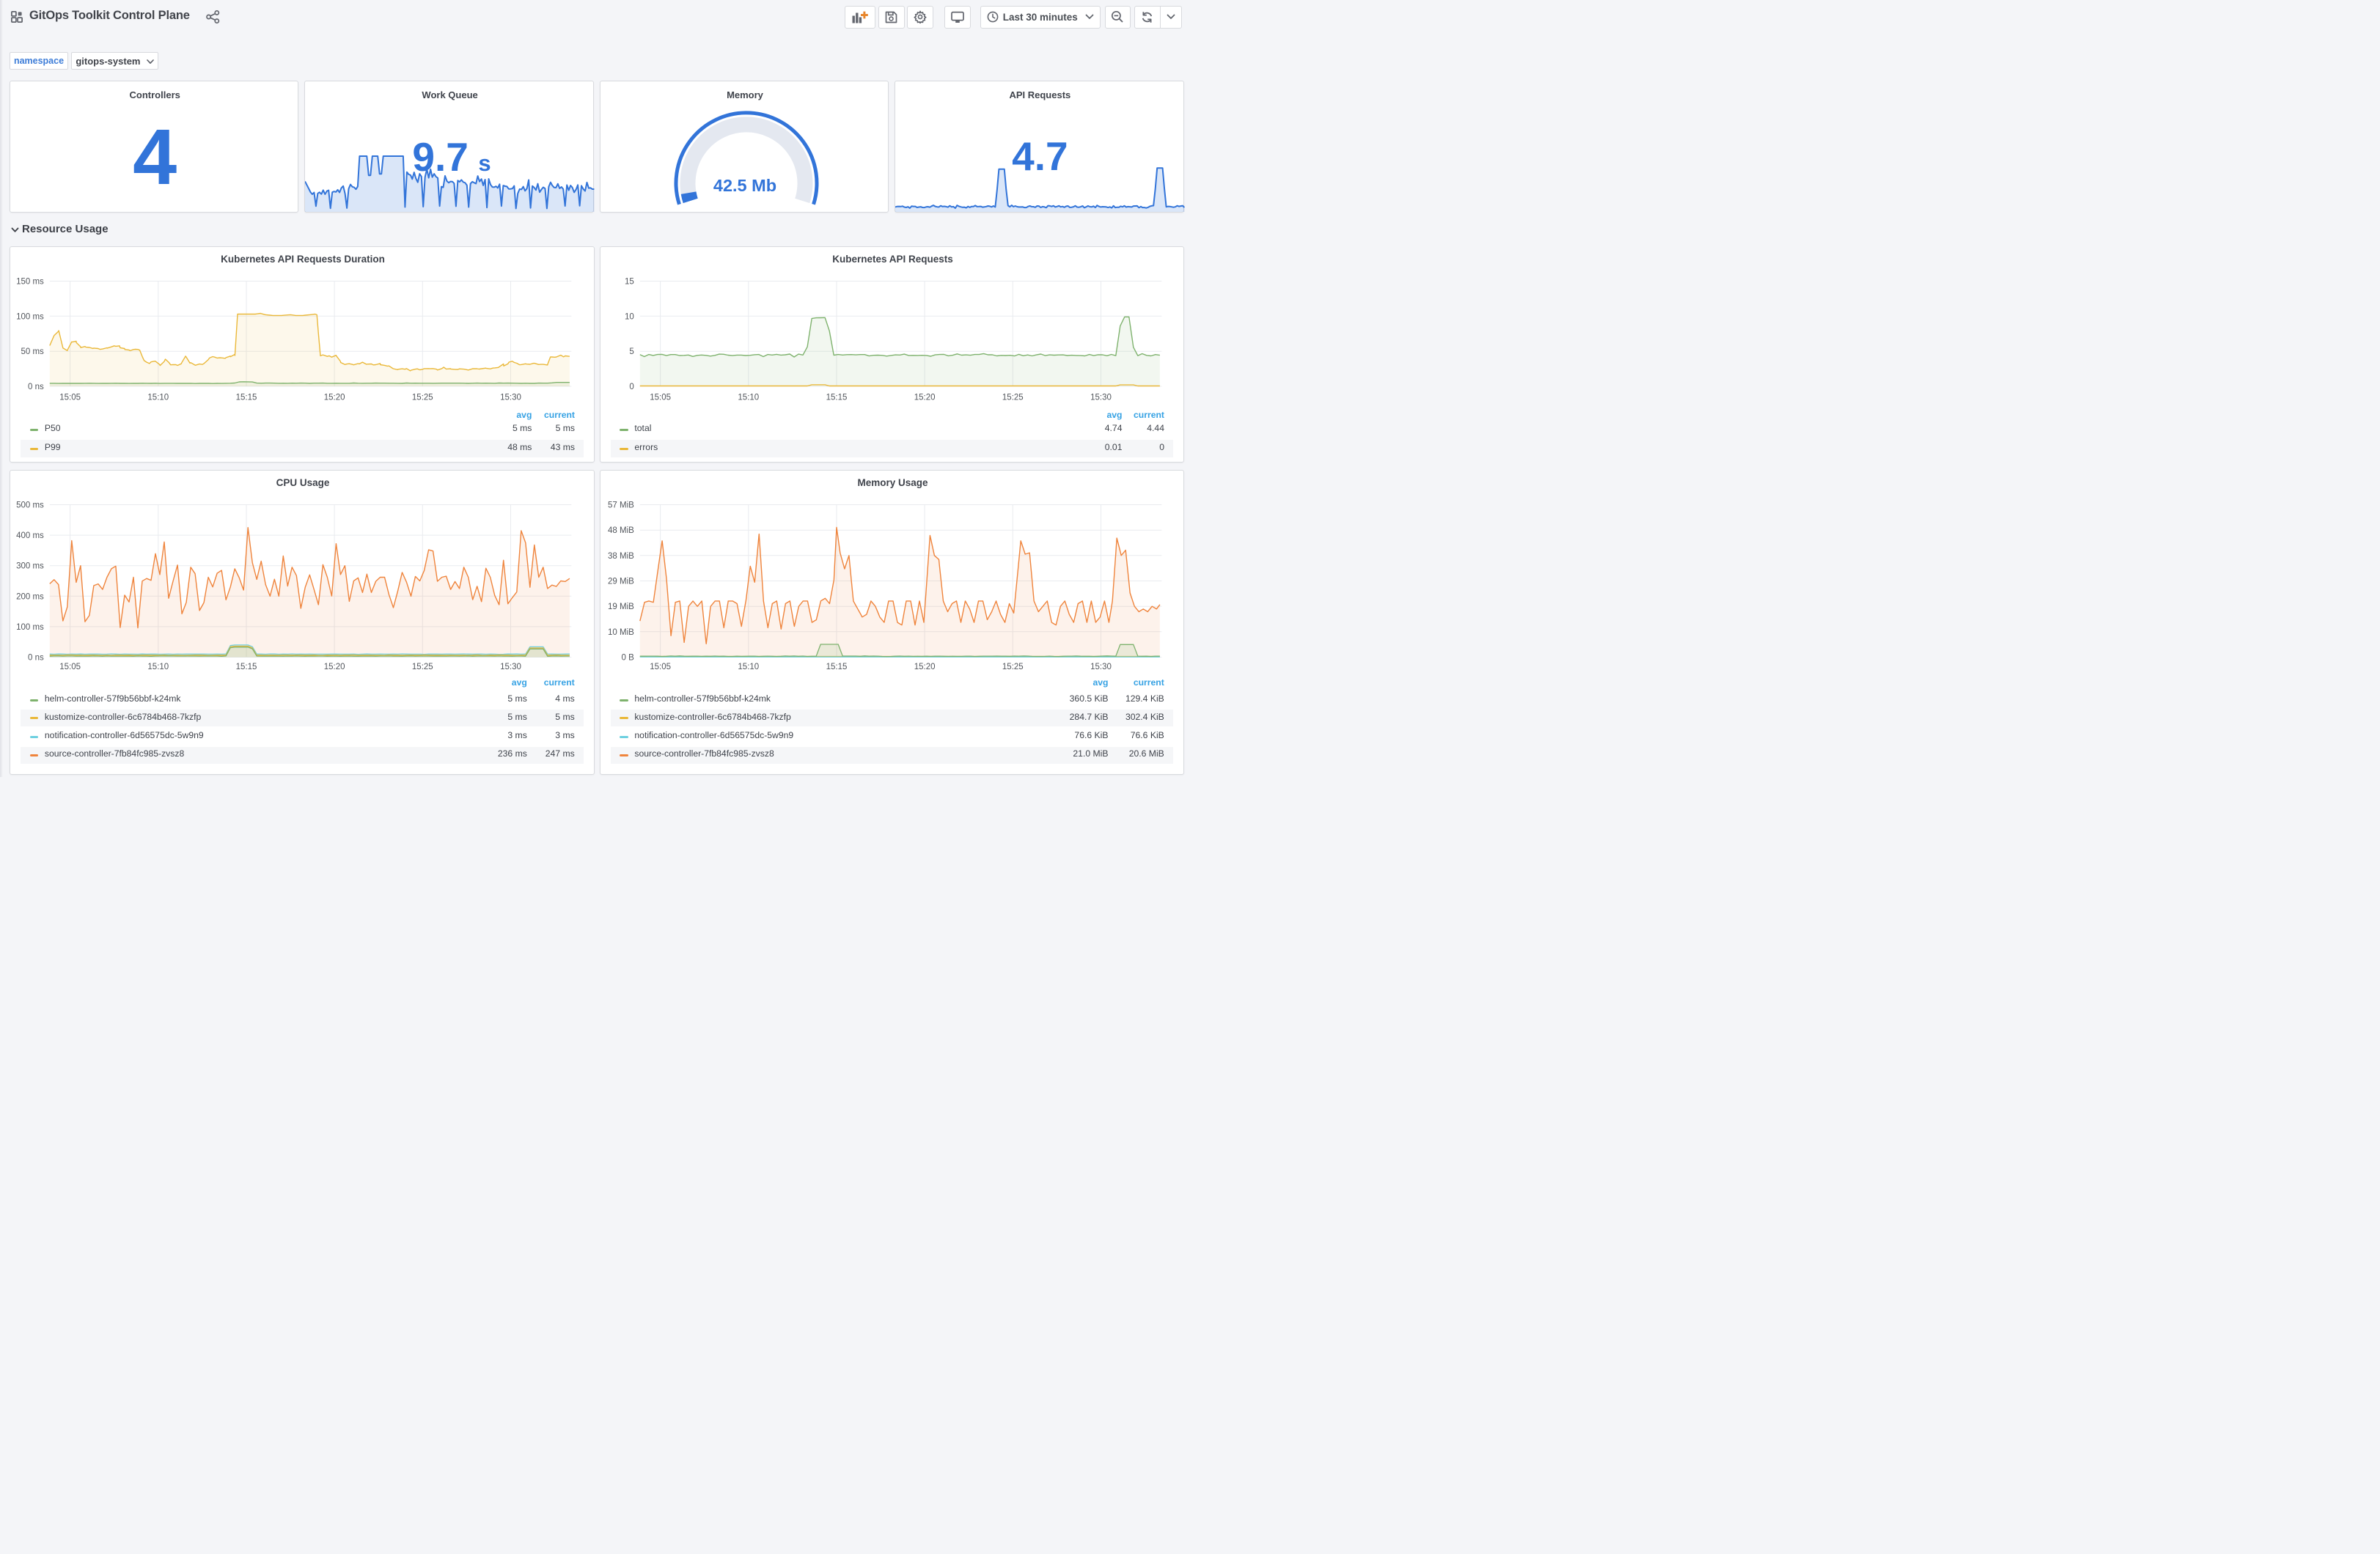 The height and width of the screenshot is (1554, 2380). Describe the element at coordinates (621, 506) in the screenshot. I see `svg-text: 57 MiB` at that location.